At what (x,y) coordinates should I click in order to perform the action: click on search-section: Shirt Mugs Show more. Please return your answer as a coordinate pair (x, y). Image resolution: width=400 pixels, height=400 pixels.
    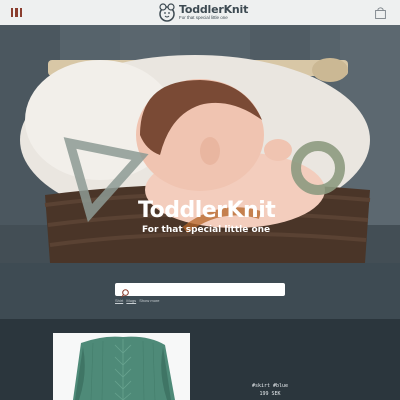
    Looking at the image, I should click on (200, 291).